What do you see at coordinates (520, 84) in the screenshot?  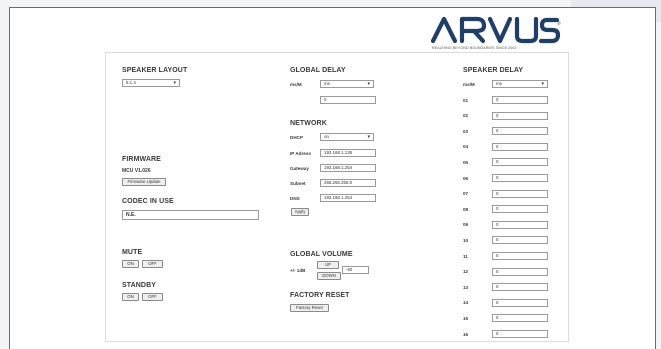 I see `speaker-delay-unit-select: ms ▾` at bounding box center [520, 84].